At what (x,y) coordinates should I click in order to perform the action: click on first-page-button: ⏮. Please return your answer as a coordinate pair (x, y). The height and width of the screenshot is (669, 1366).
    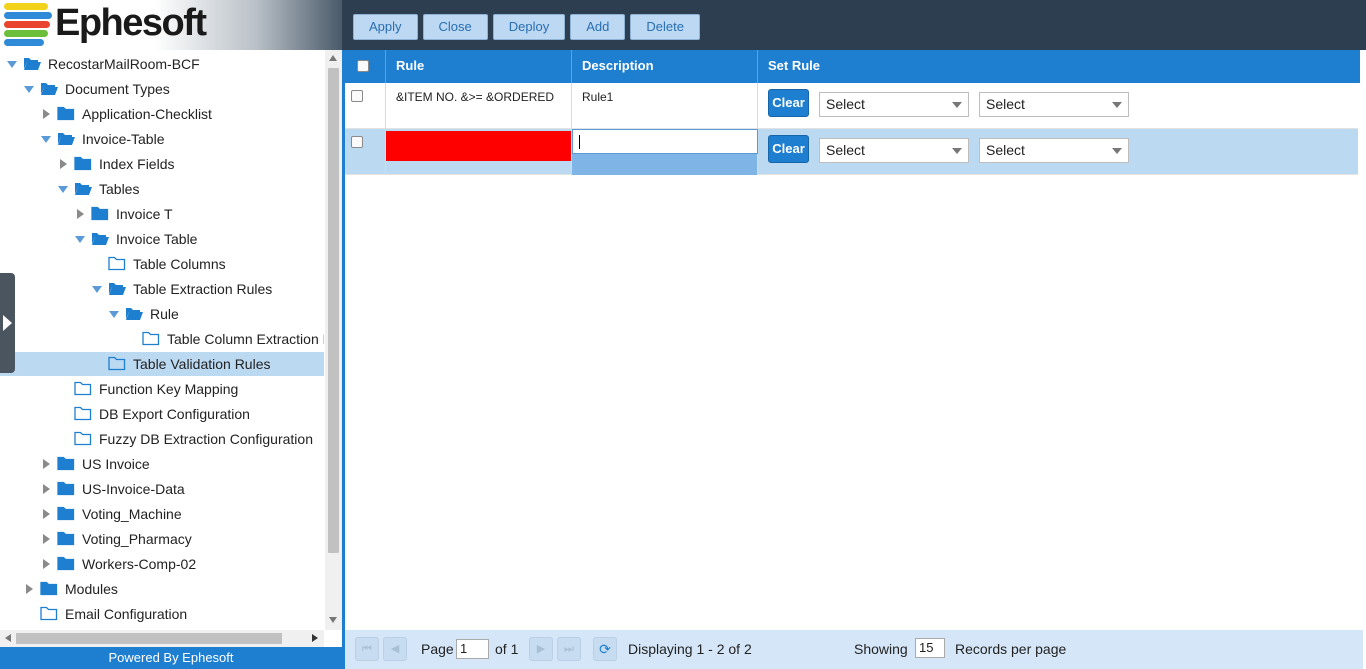
    Looking at the image, I should click on (367, 649).